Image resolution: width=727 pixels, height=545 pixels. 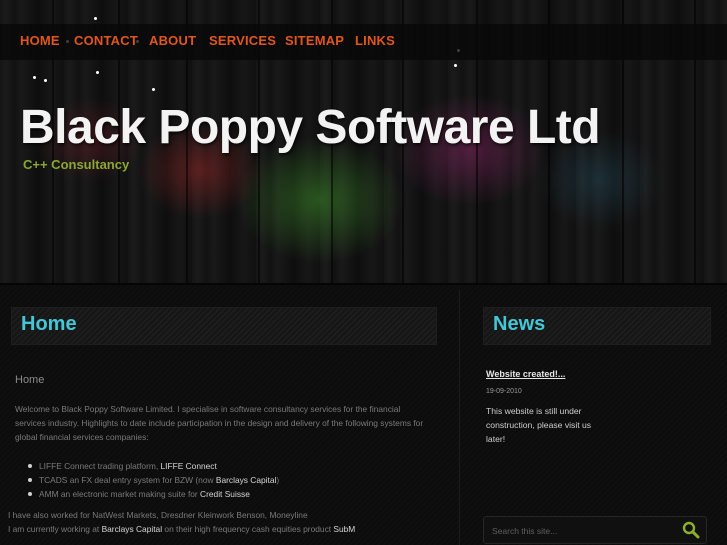 I want to click on news-heading: News, so click(x=519, y=324).